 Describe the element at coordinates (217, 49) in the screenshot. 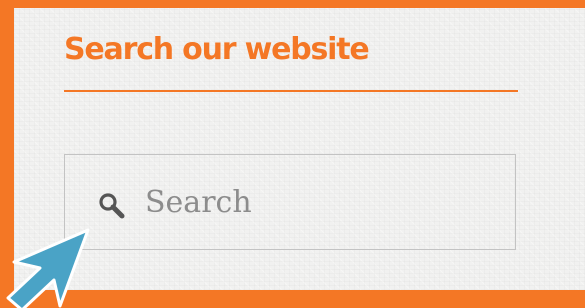

I see `widget-title: Search our website` at that location.